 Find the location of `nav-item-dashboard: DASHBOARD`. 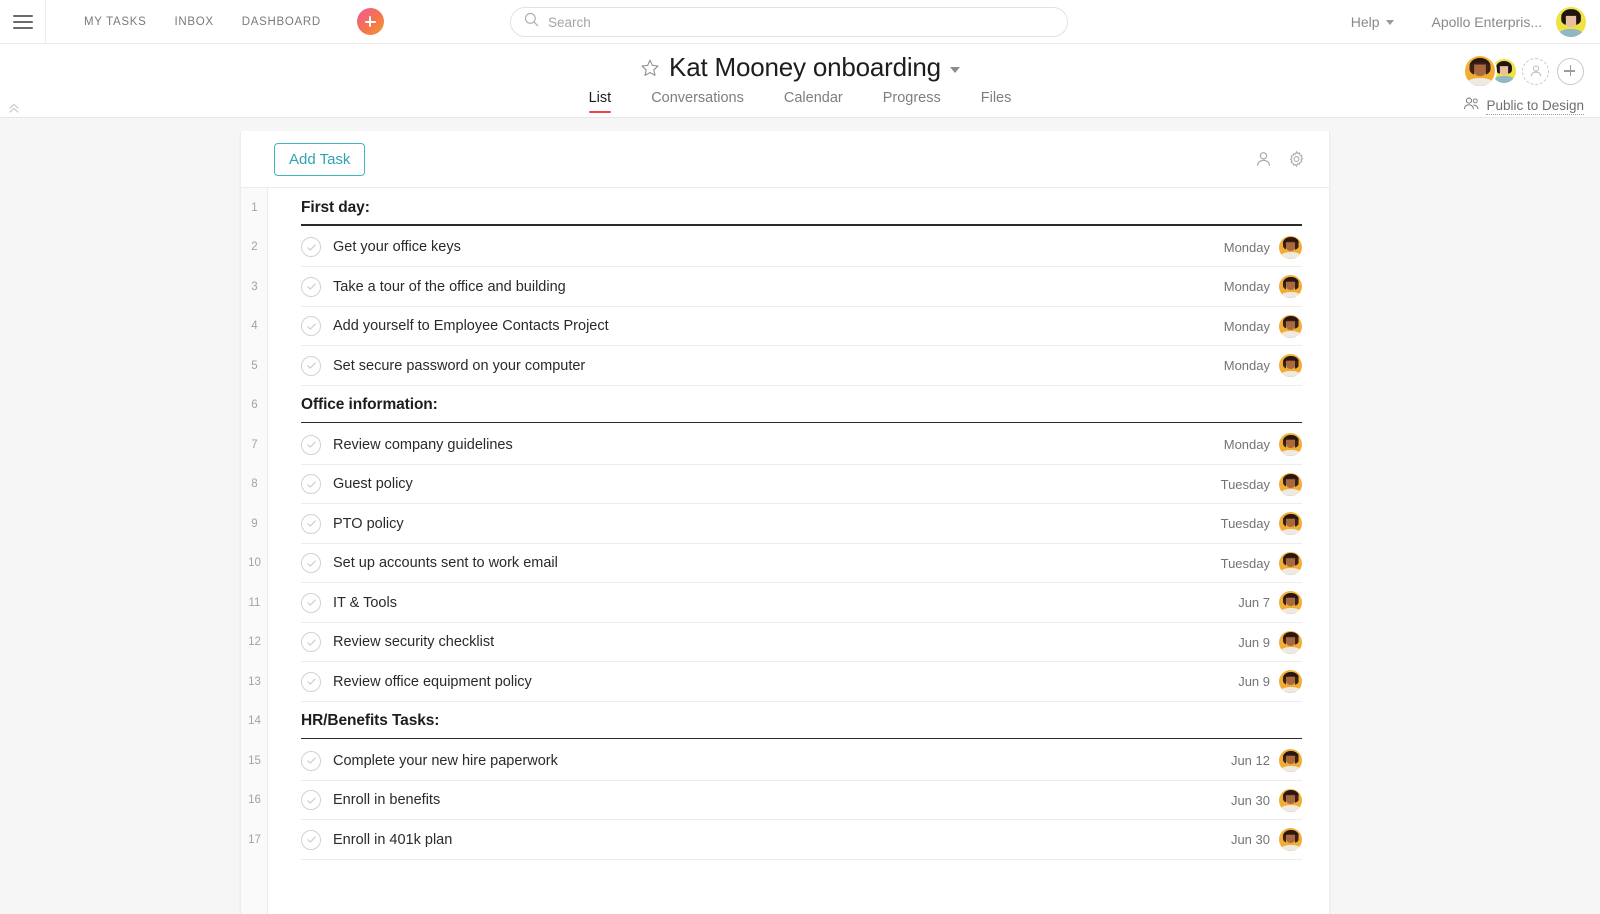

nav-item-dashboard: DASHBOARD is located at coordinates (281, 22).